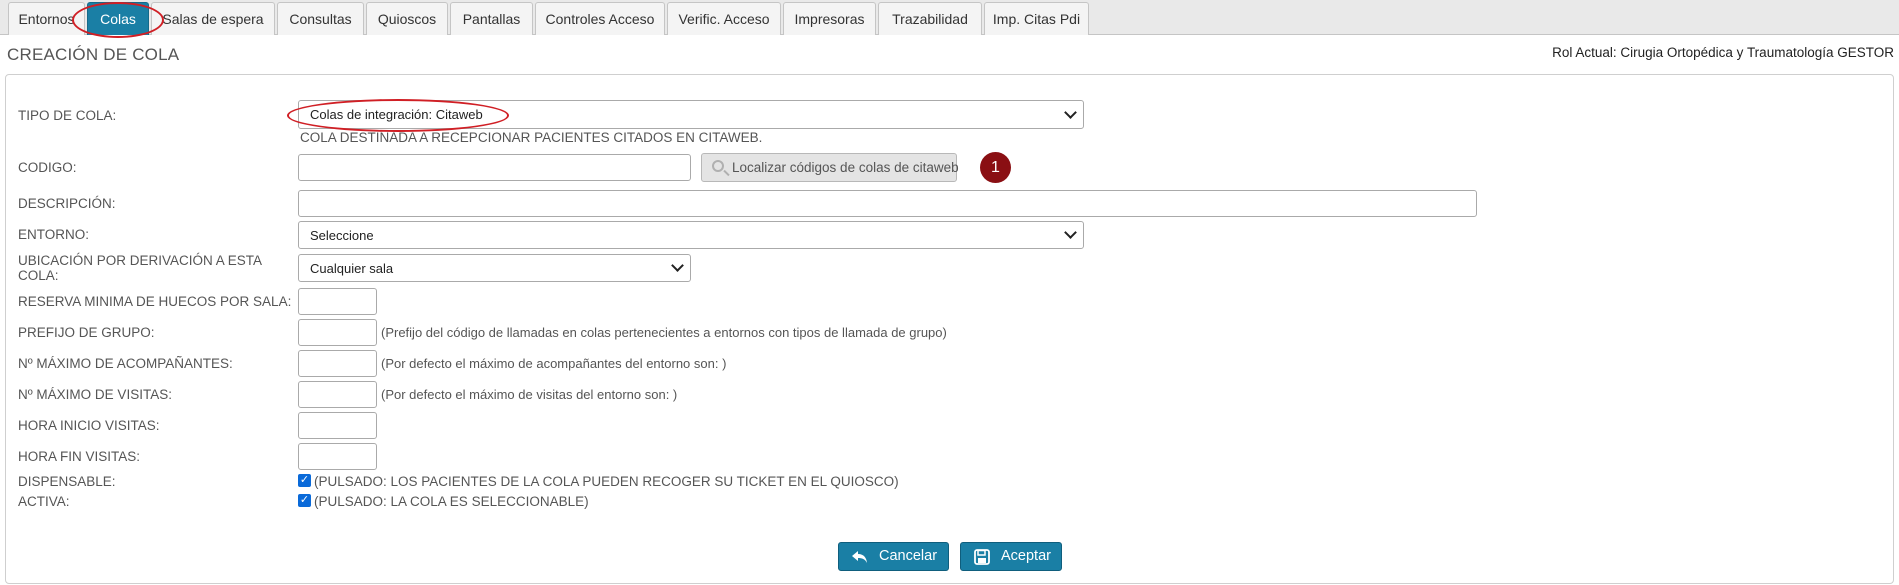 The height and width of the screenshot is (585, 1899). What do you see at coordinates (79, 456) in the screenshot?
I see `hora-fin-label: HORA FIN VISITAS:` at bounding box center [79, 456].